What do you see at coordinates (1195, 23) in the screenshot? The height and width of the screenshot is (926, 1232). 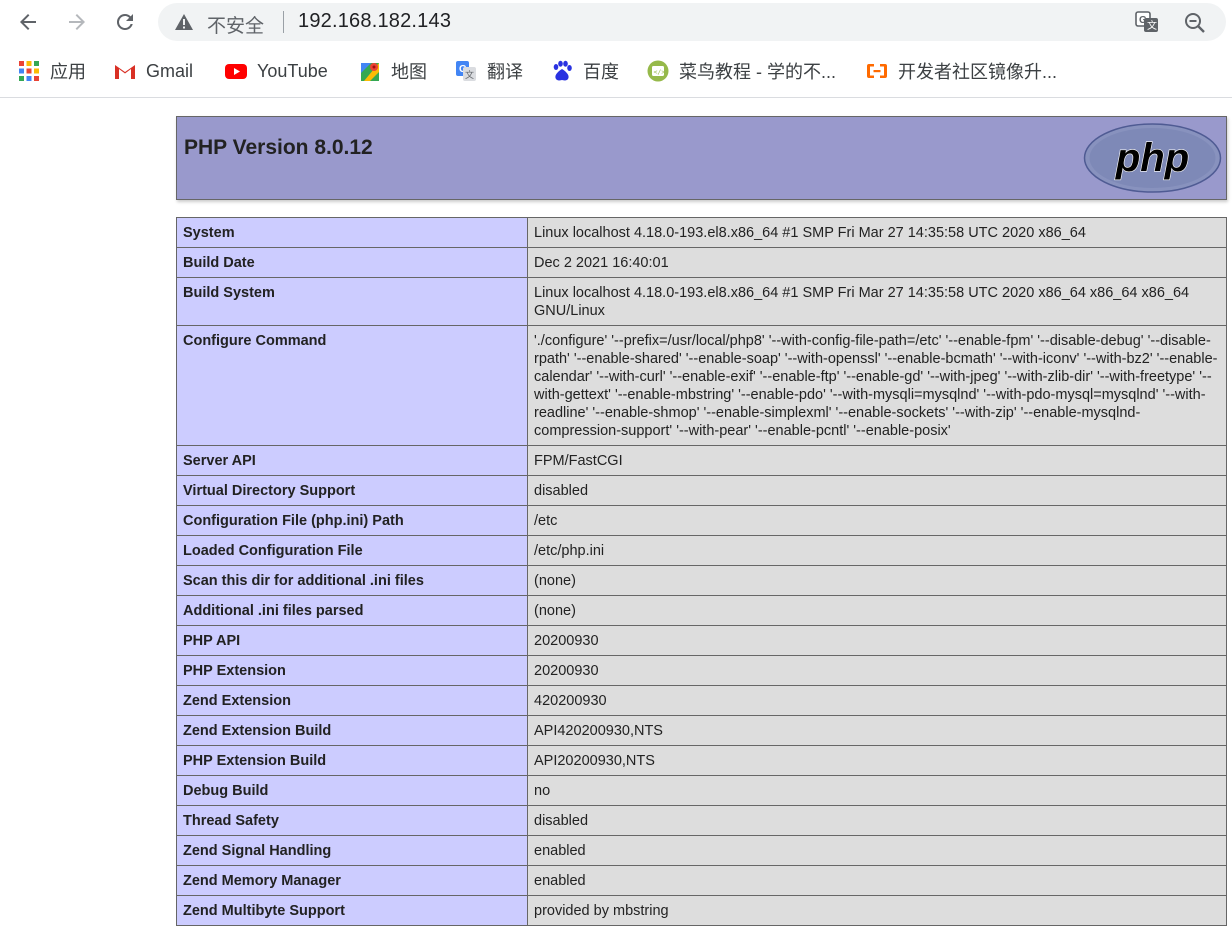 I see `zoom-out-icon` at bounding box center [1195, 23].